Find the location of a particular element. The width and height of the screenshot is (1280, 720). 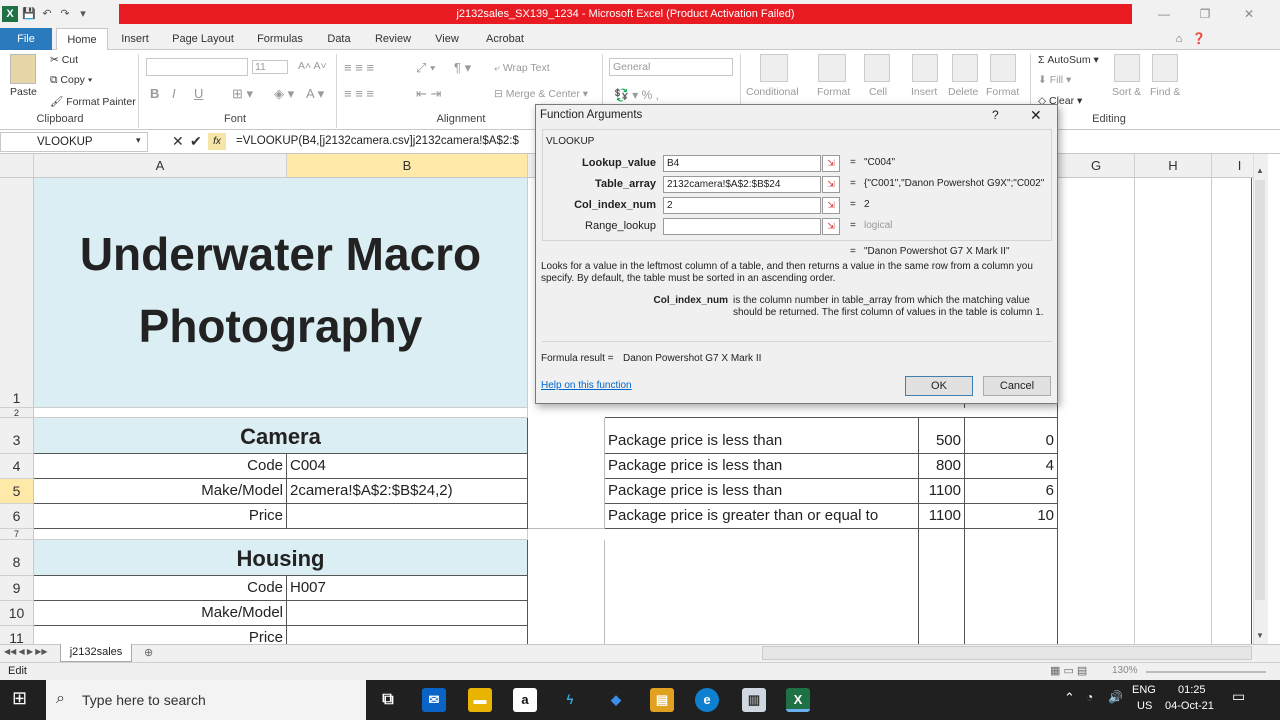

cut-button: ✂ Cut is located at coordinates (64, 60).